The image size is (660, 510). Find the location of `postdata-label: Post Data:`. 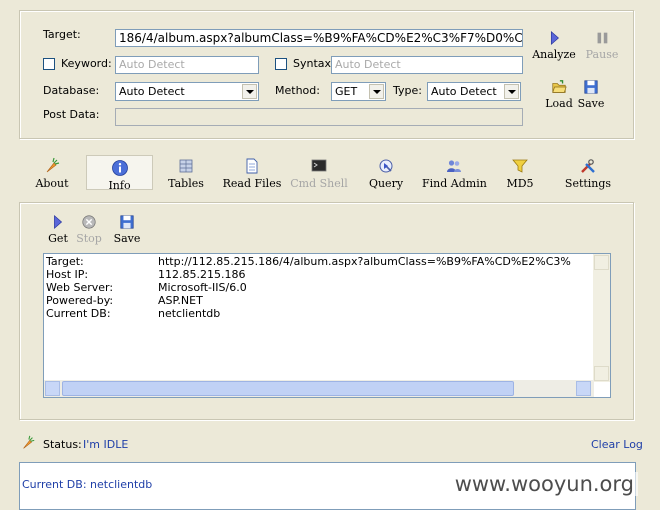

postdata-label: Post Data: is located at coordinates (71, 114).